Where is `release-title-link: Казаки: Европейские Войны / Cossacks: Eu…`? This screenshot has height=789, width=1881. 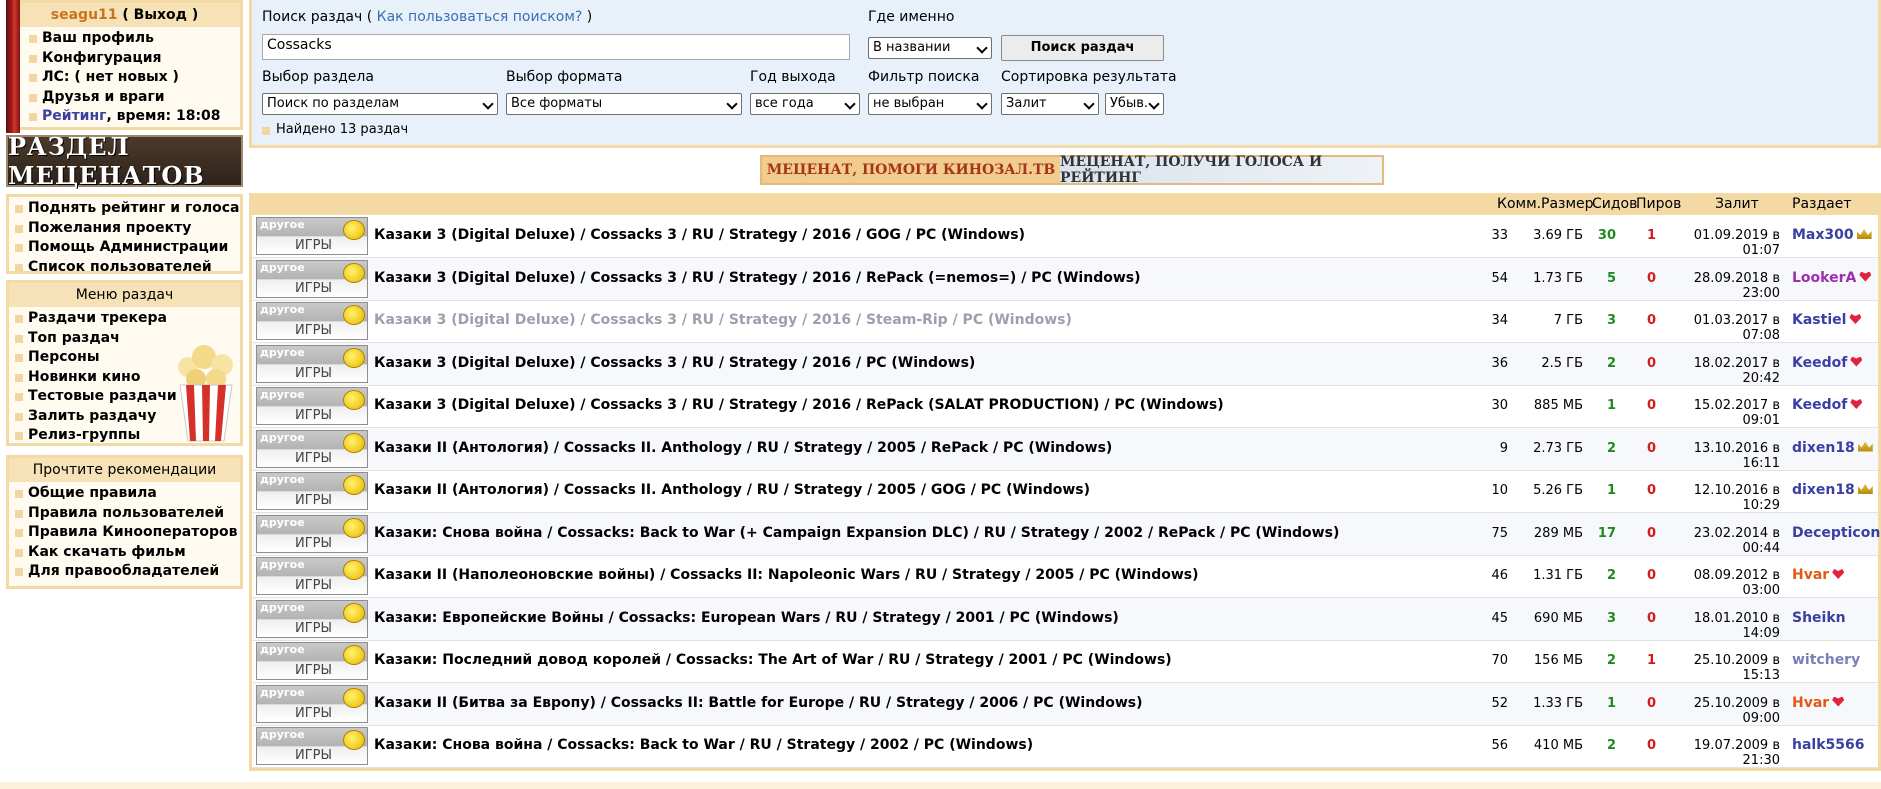
release-title-link: Казаки: Европейские Войны / Cossacks: Eu… is located at coordinates (746, 618).